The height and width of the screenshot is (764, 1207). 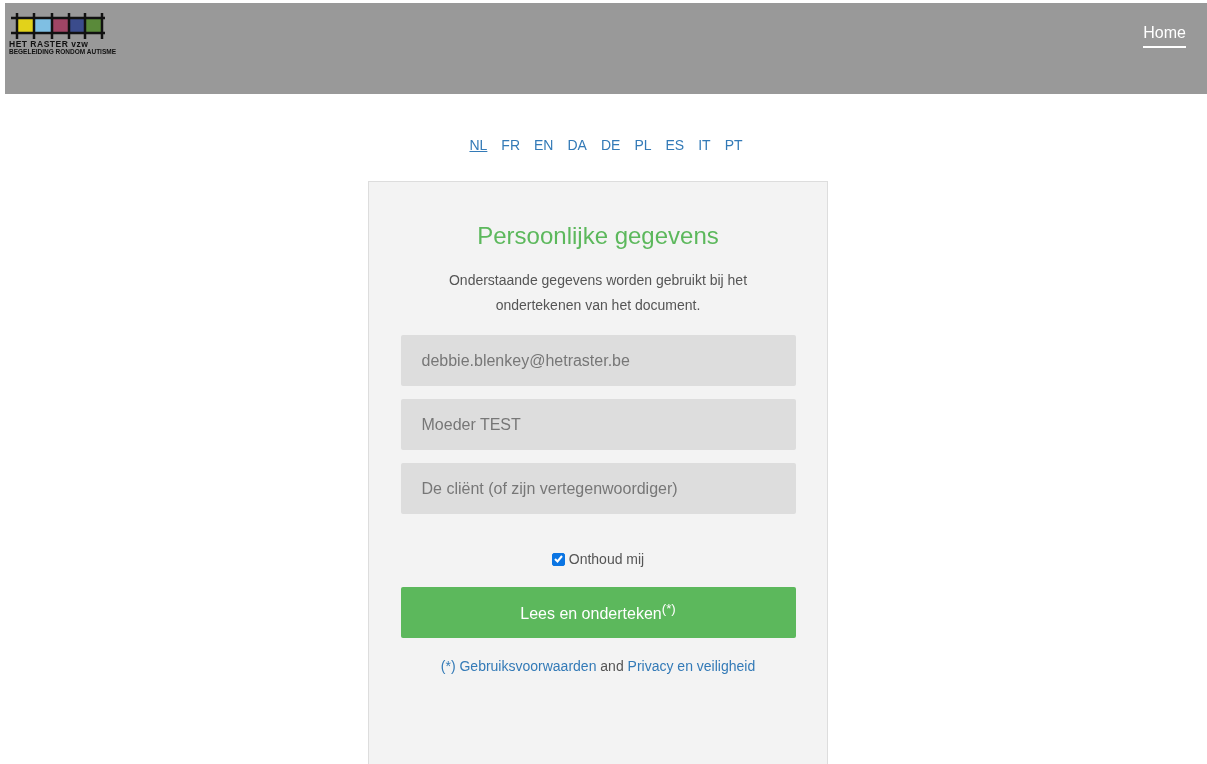 I want to click on form-title: Persoonlijke gegevens, so click(x=598, y=236).